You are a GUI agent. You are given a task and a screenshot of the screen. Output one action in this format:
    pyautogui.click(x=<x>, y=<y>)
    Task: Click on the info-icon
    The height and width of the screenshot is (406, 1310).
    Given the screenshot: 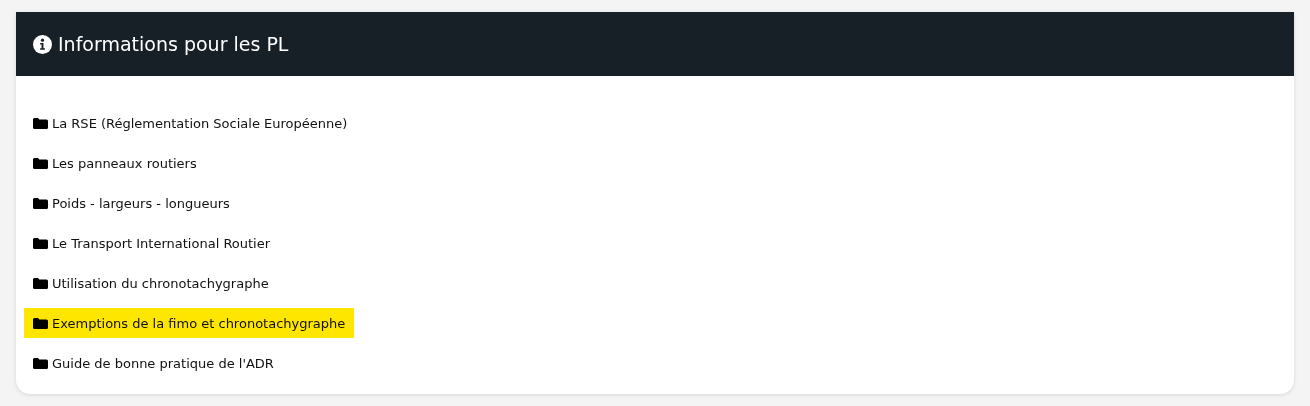 What is the action you would take?
    pyautogui.click(x=42, y=44)
    